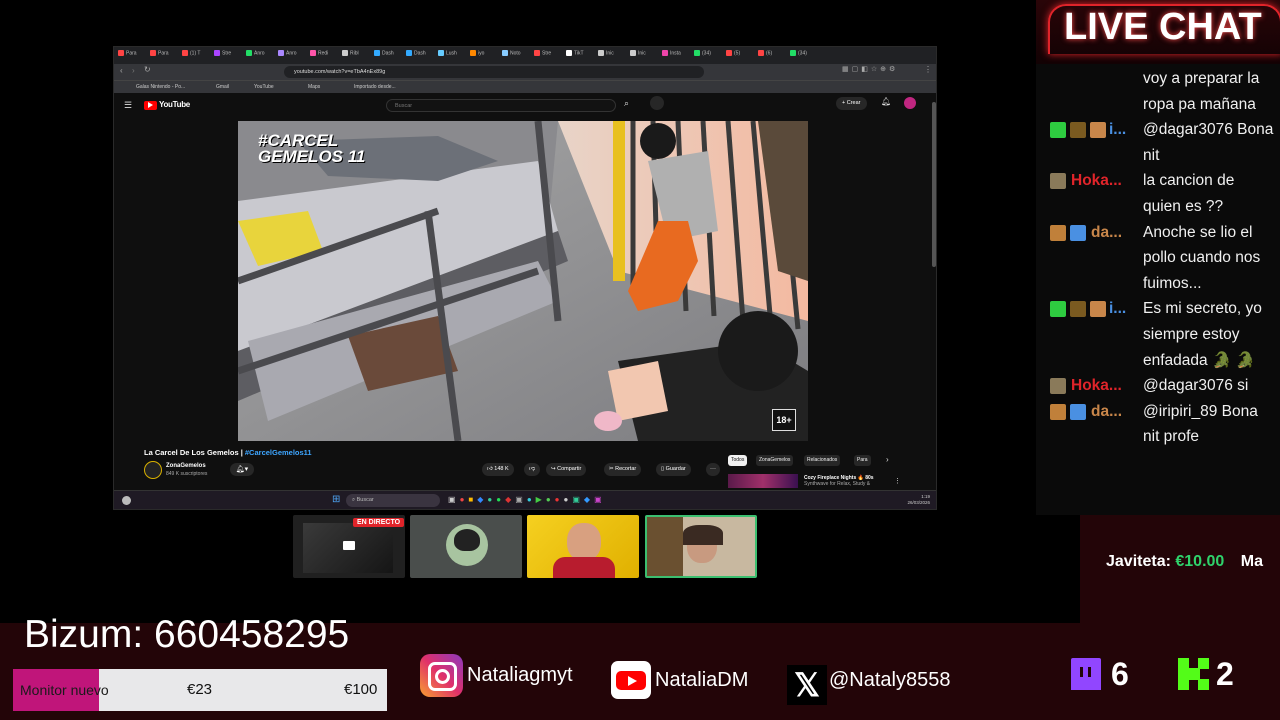 This screenshot has width=1280, height=720. What do you see at coordinates (775, 460) in the screenshot?
I see `chip-filter: ZonaGemelos` at bounding box center [775, 460].